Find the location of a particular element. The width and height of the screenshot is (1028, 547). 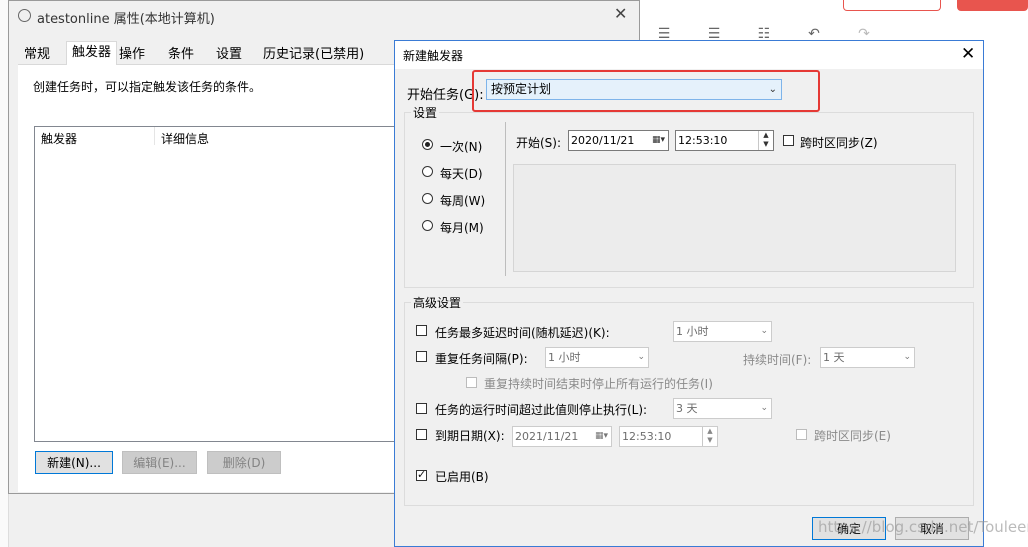

once-label: 一次(N) is located at coordinates (461, 146).